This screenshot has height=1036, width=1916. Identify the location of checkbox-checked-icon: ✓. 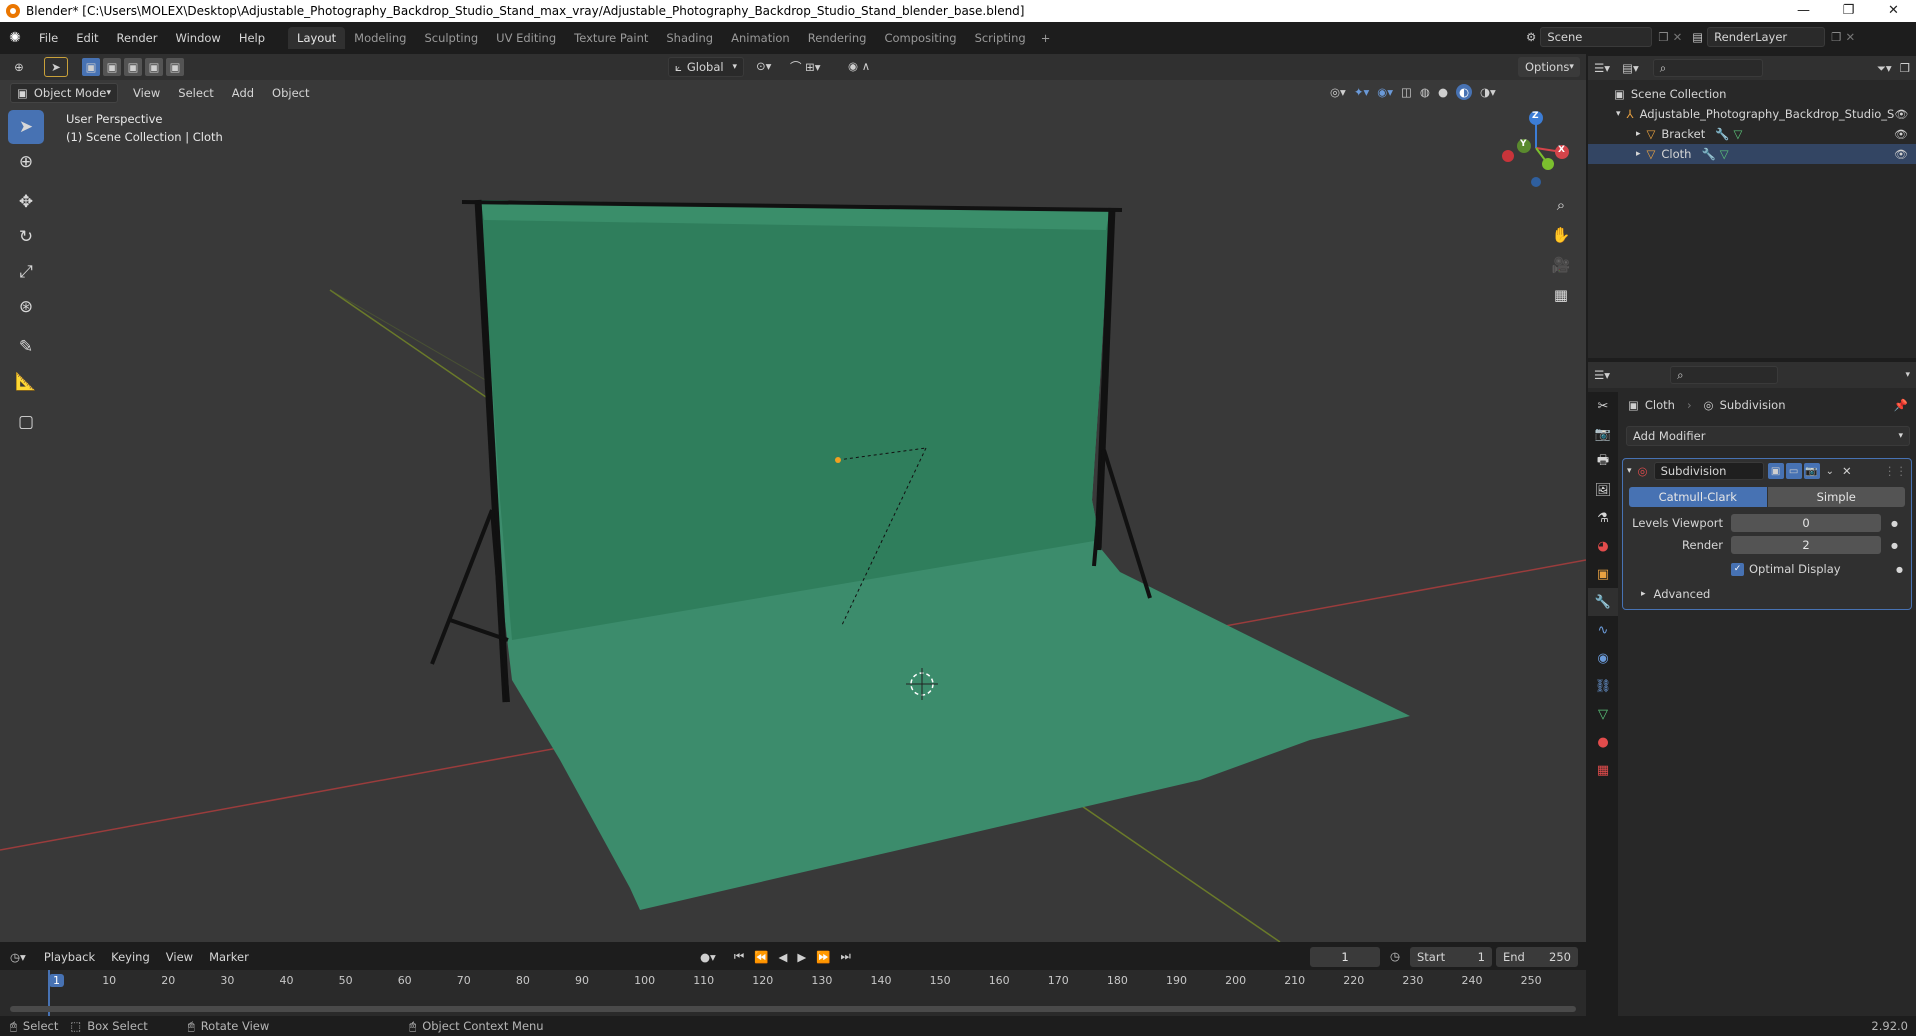
(1737, 569).